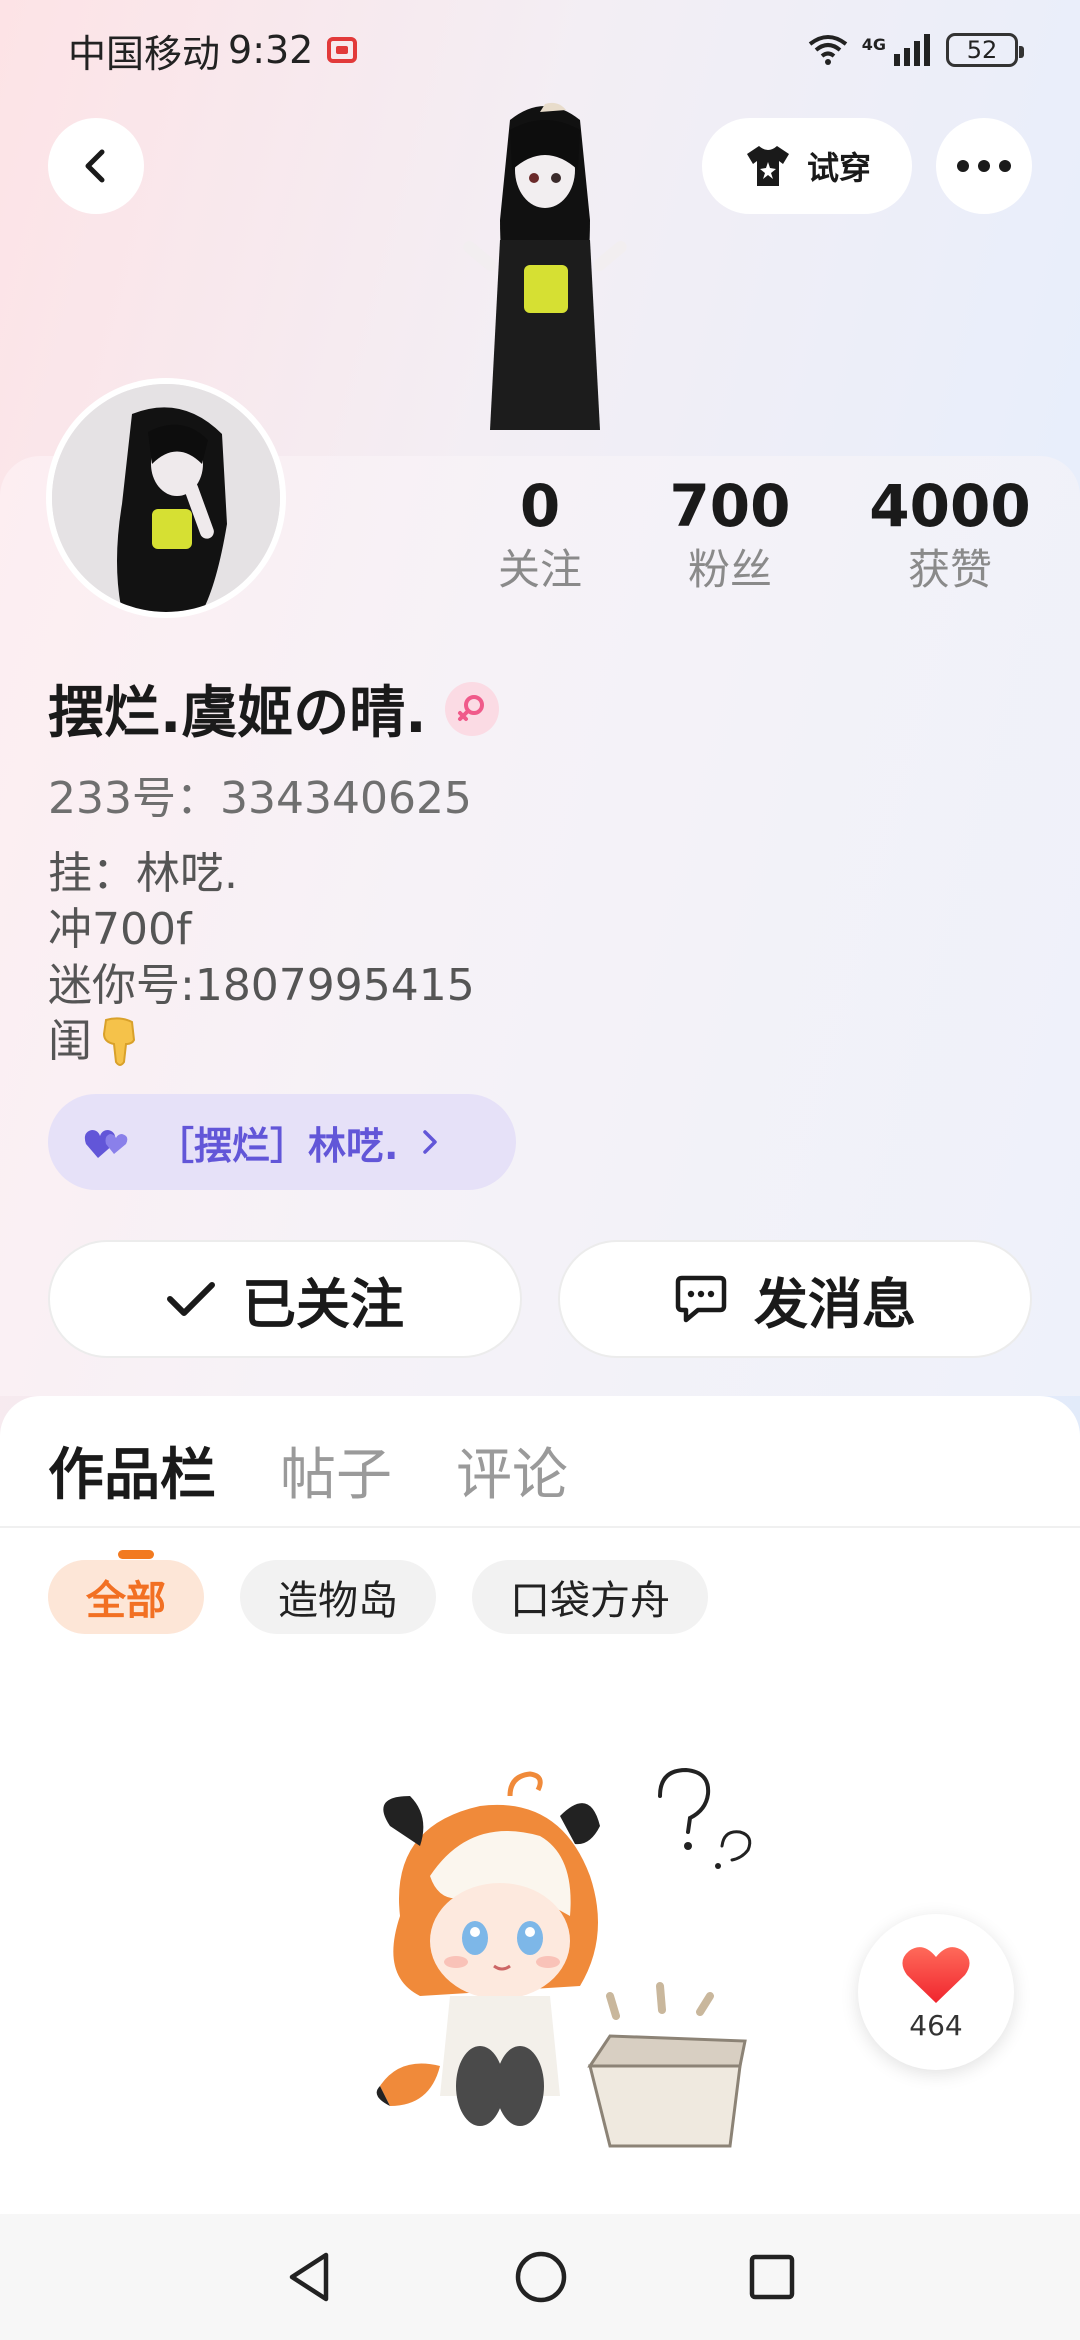  I want to click on send-message-button: 发消息, so click(795, 1299).